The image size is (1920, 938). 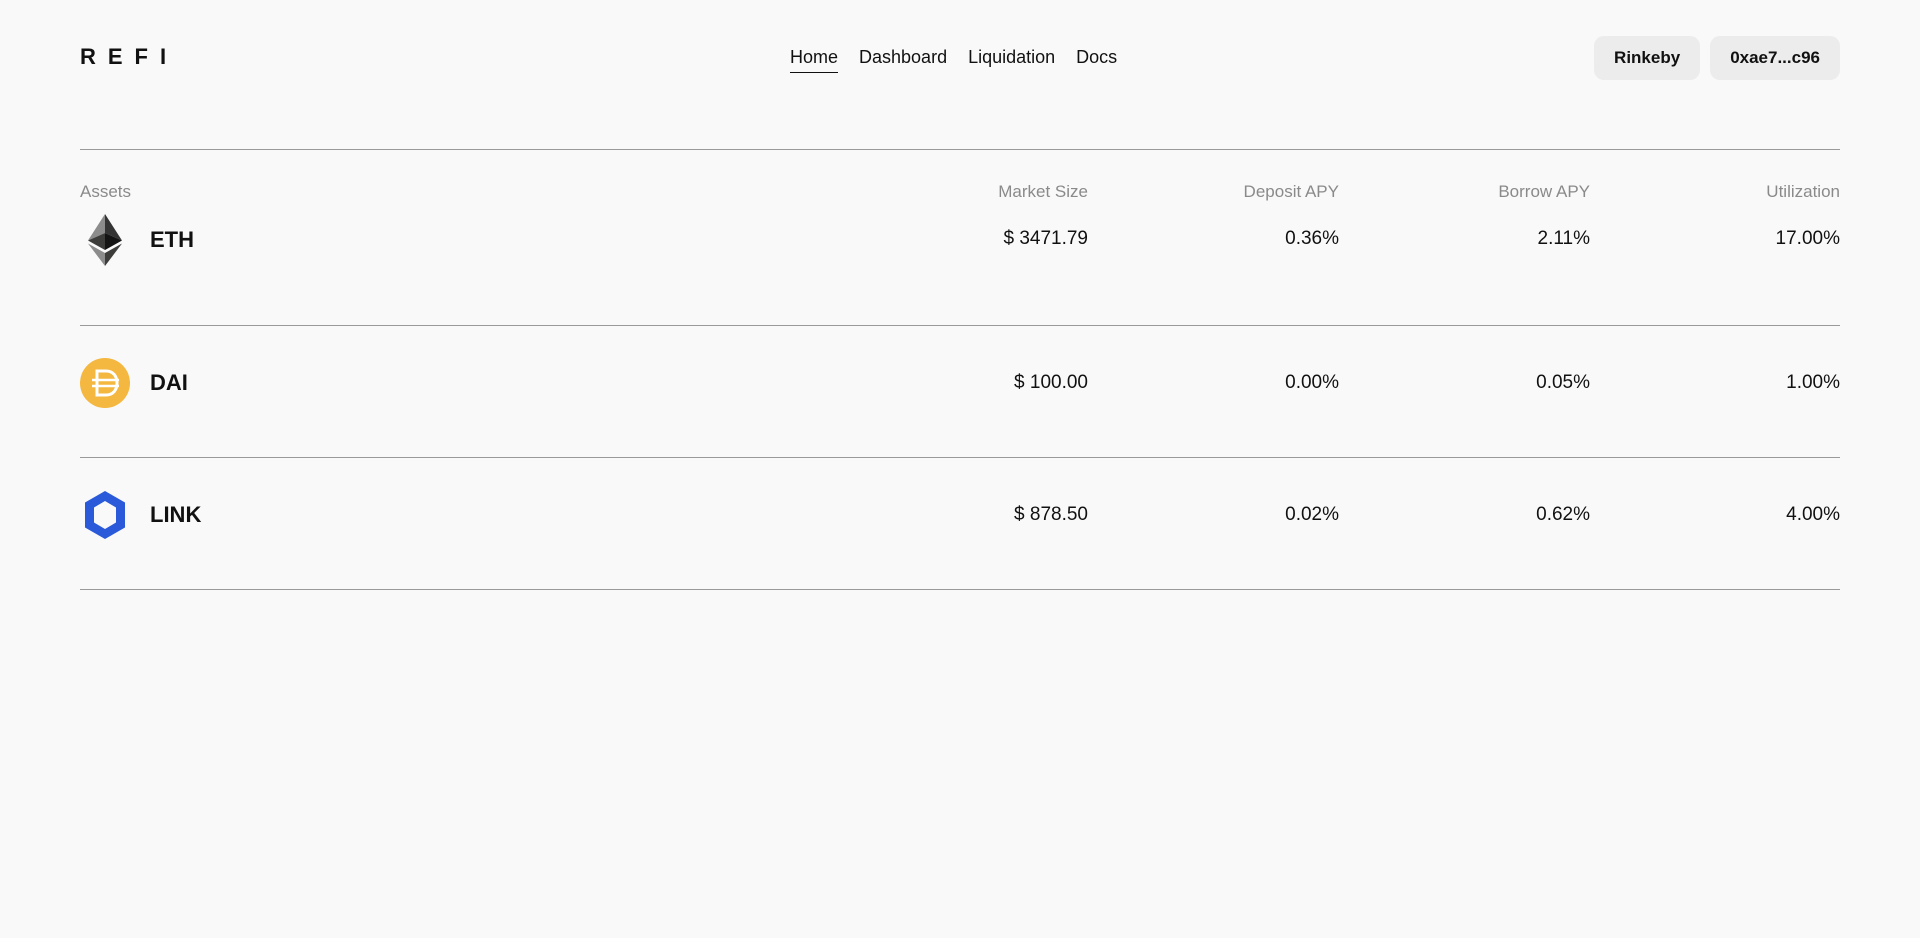 What do you see at coordinates (137, 240) in the screenshot?
I see `asset-cell: ETH` at bounding box center [137, 240].